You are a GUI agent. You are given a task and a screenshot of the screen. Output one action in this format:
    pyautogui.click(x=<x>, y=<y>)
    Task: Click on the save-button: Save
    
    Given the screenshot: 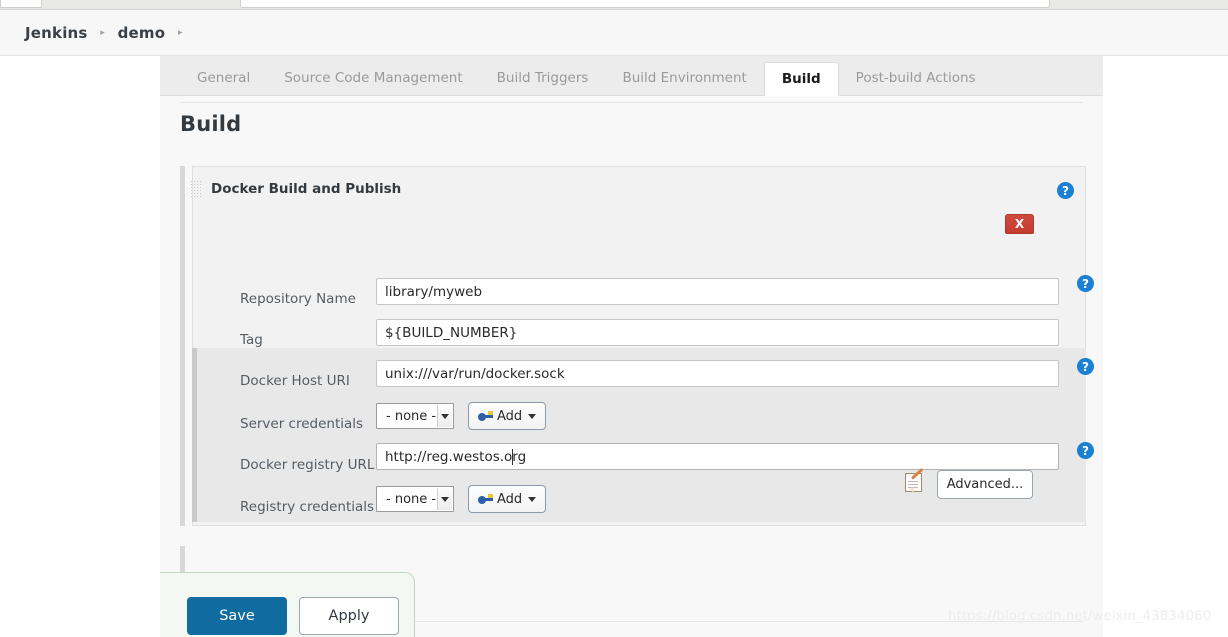 What is the action you would take?
    pyautogui.click(x=237, y=616)
    